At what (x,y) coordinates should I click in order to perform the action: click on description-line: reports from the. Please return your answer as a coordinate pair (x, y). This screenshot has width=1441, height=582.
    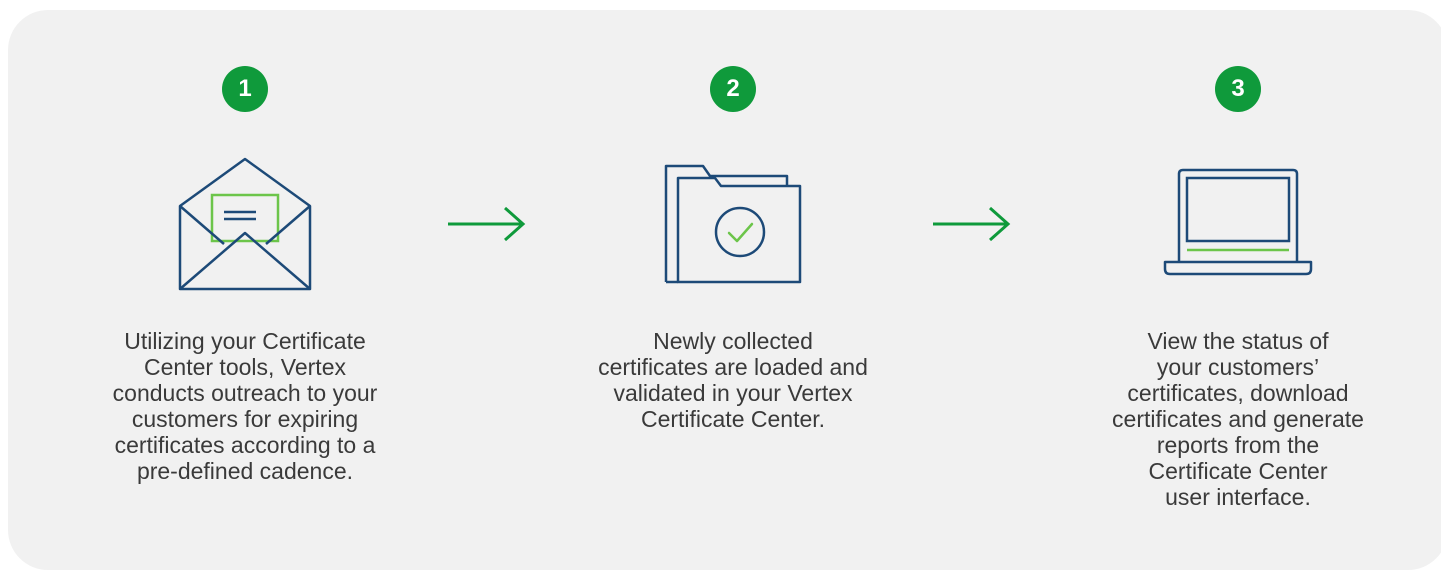
    Looking at the image, I should click on (1238, 445).